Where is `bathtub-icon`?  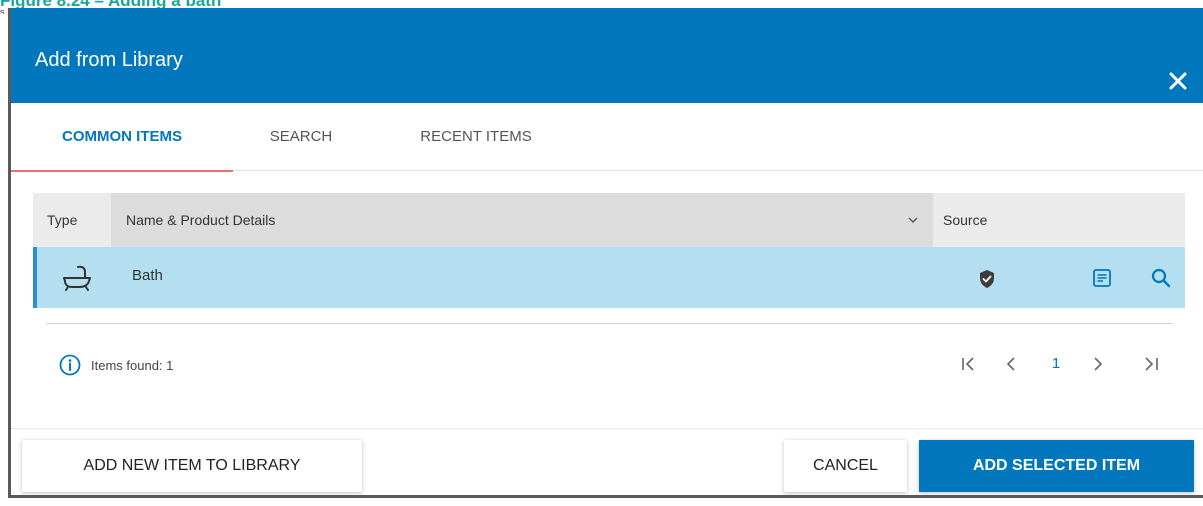
bathtub-icon is located at coordinates (77, 278).